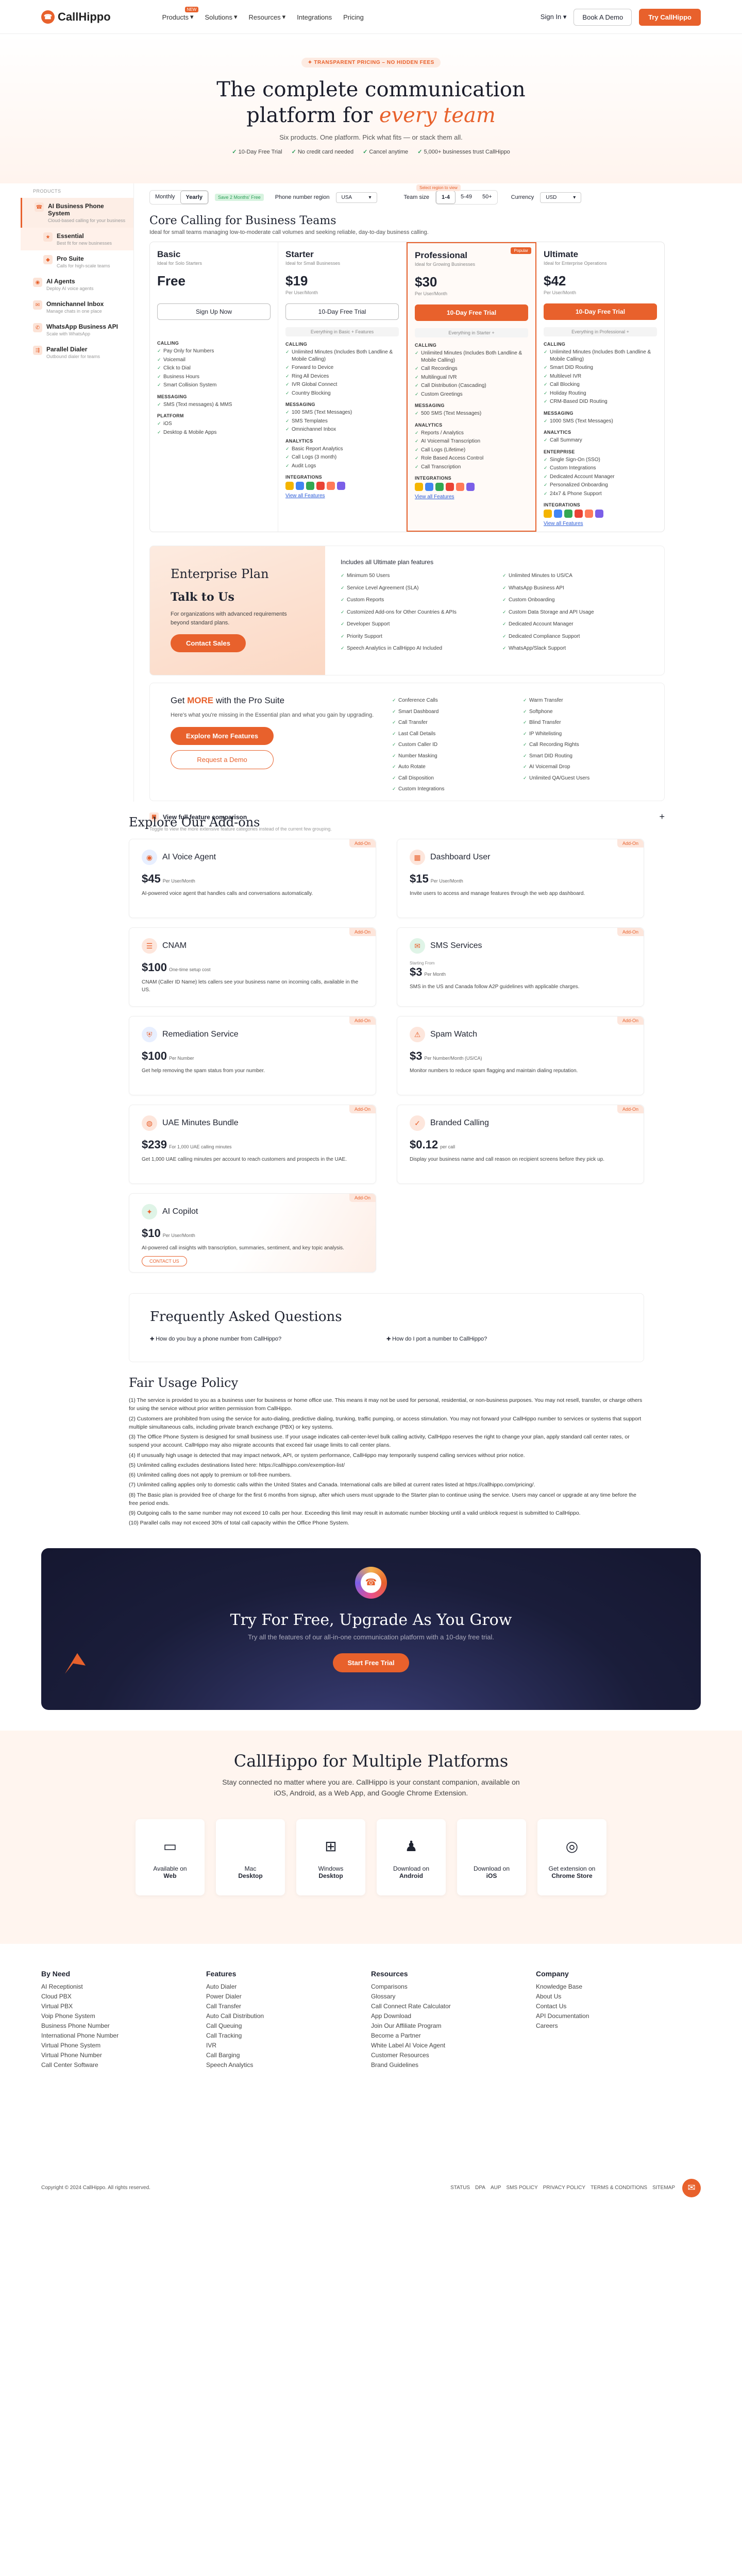 This screenshot has width=742, height=2576. I want to click on footer-link: About Us, so click(618, 1996).